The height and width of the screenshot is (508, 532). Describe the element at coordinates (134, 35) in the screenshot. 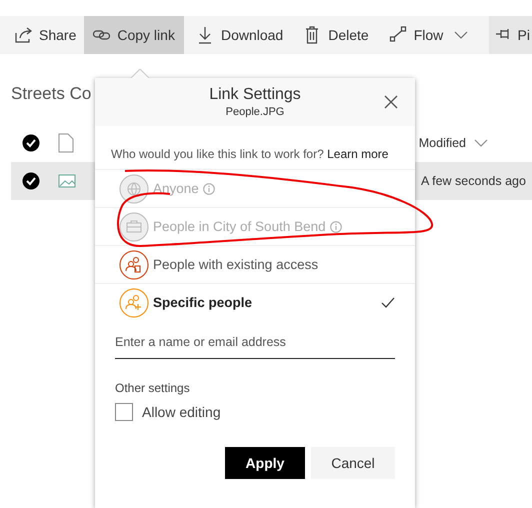

I see `toolbar-button: Copy link` at that location.